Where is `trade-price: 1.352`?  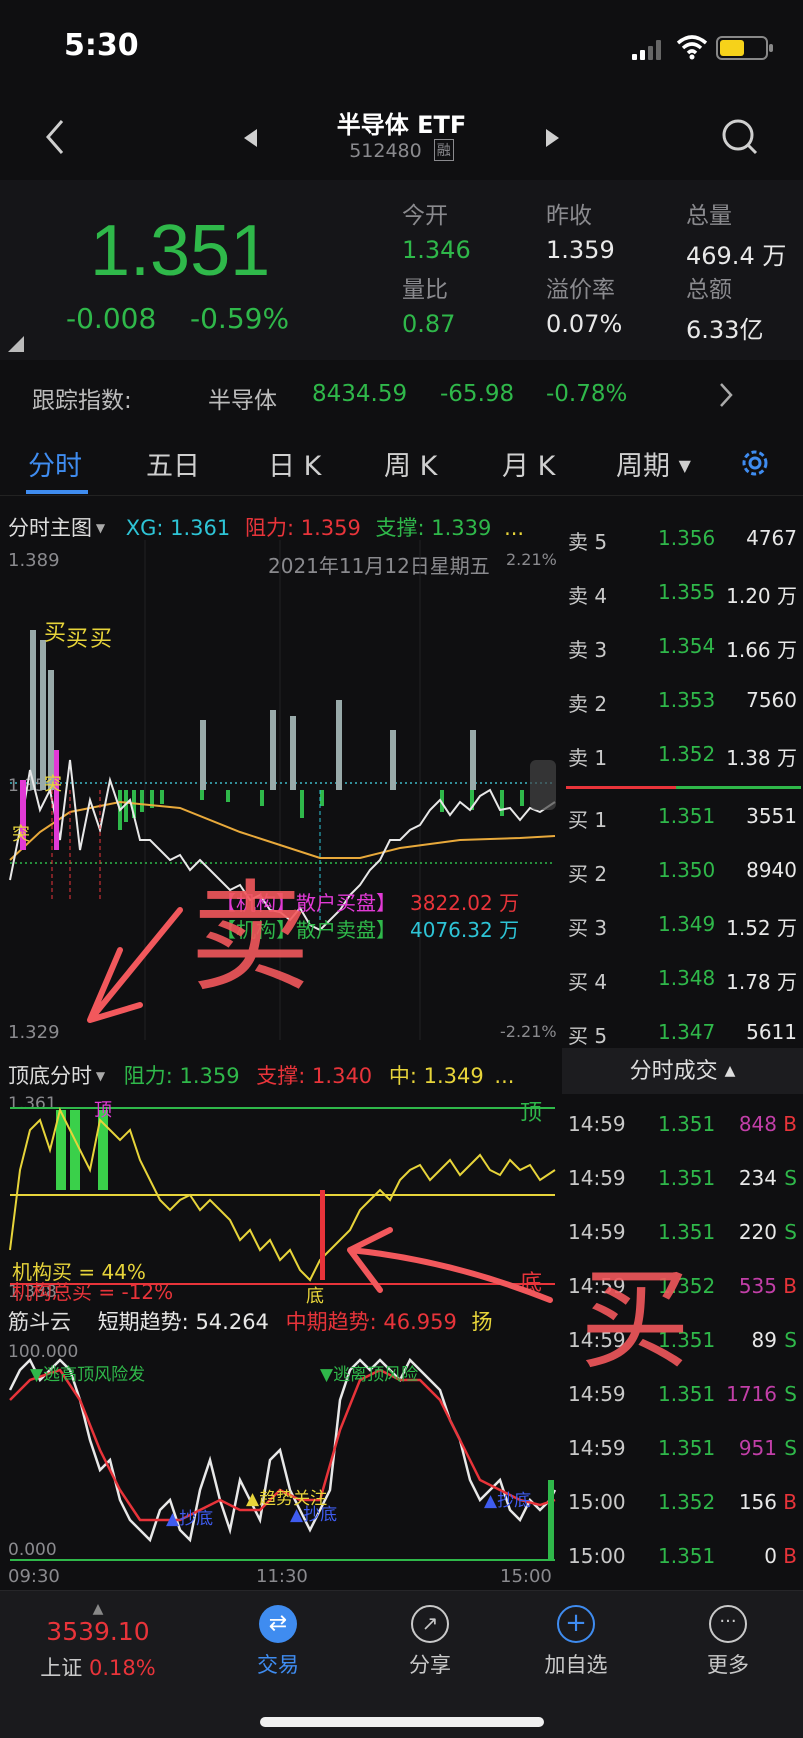 trade-price: 1.352 is located at coordinates (687, 1502).